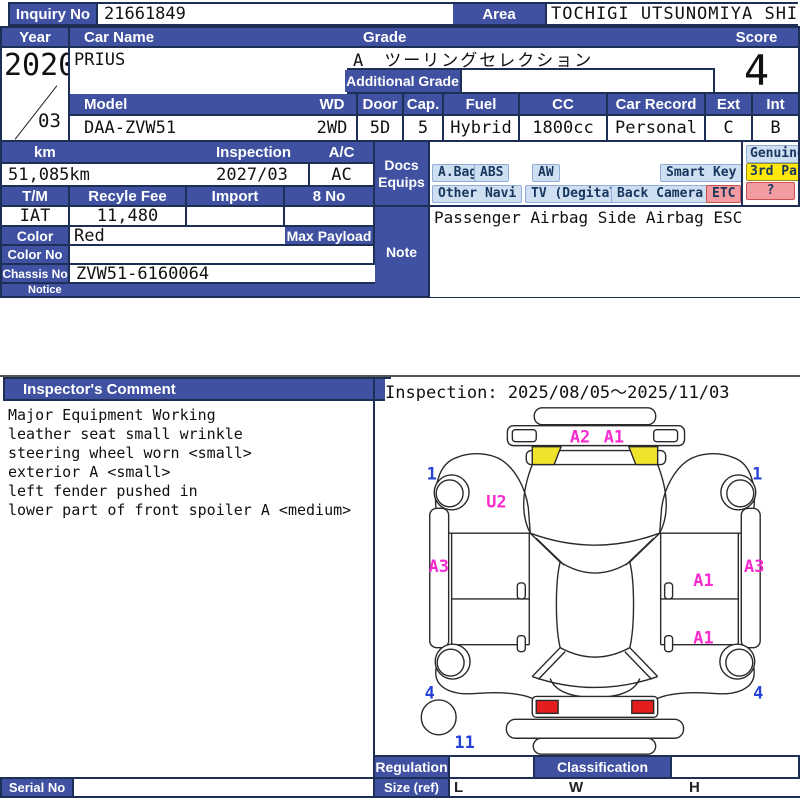  What do you see at coordinates (197, 389) in the screenshot?
I see `inspector-comment-title: Inspector's Comment` at bounding box center [197, 389].